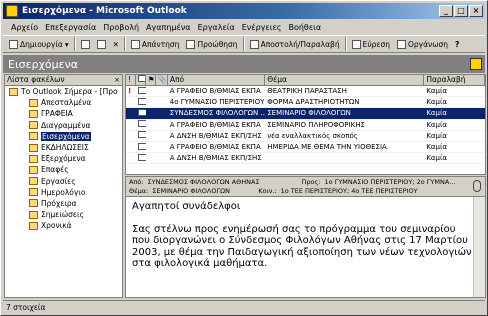 The image size is (488, 316). What do you see at coordinates (131, 80) in the screenshot?
I see `col-importance: !` at bounding box center [131, 80].